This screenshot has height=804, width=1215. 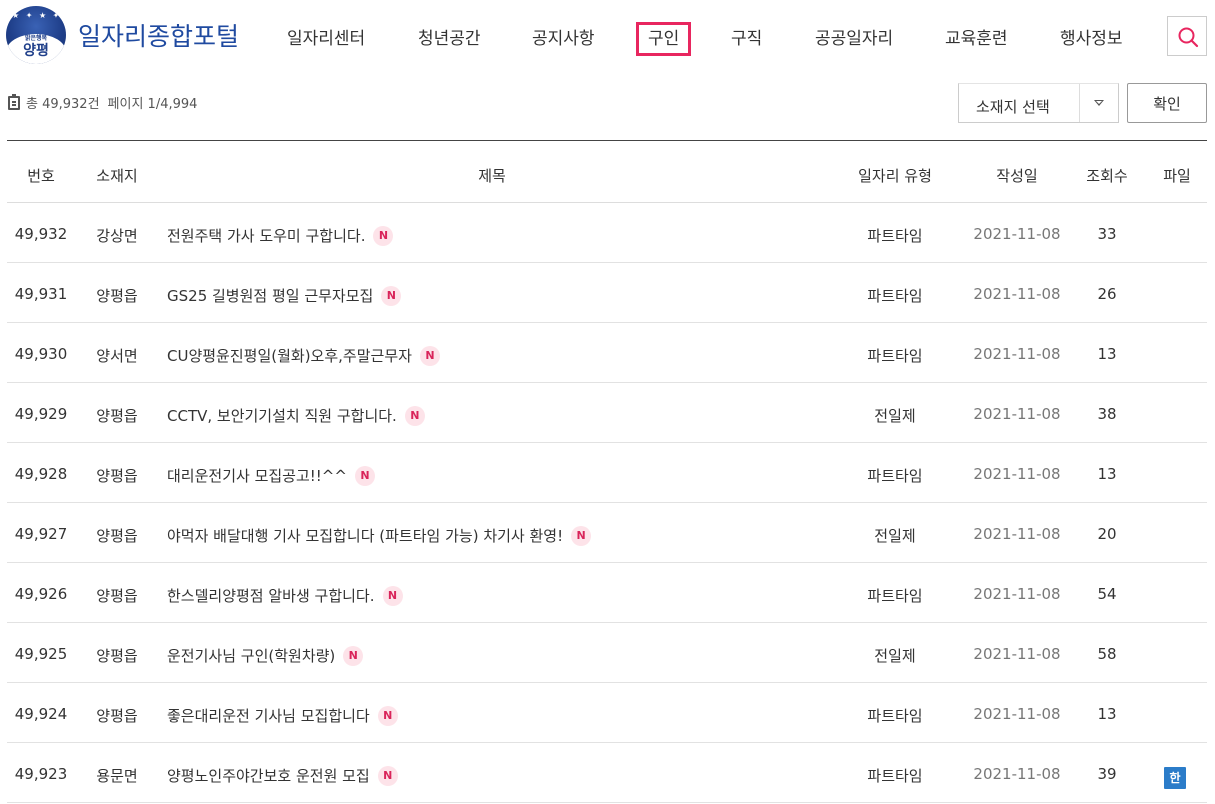 I want to click on table-header: 번호 소재지 제목 일자리 유형 작성일 조회수 파일, so click(x=607, y=171).